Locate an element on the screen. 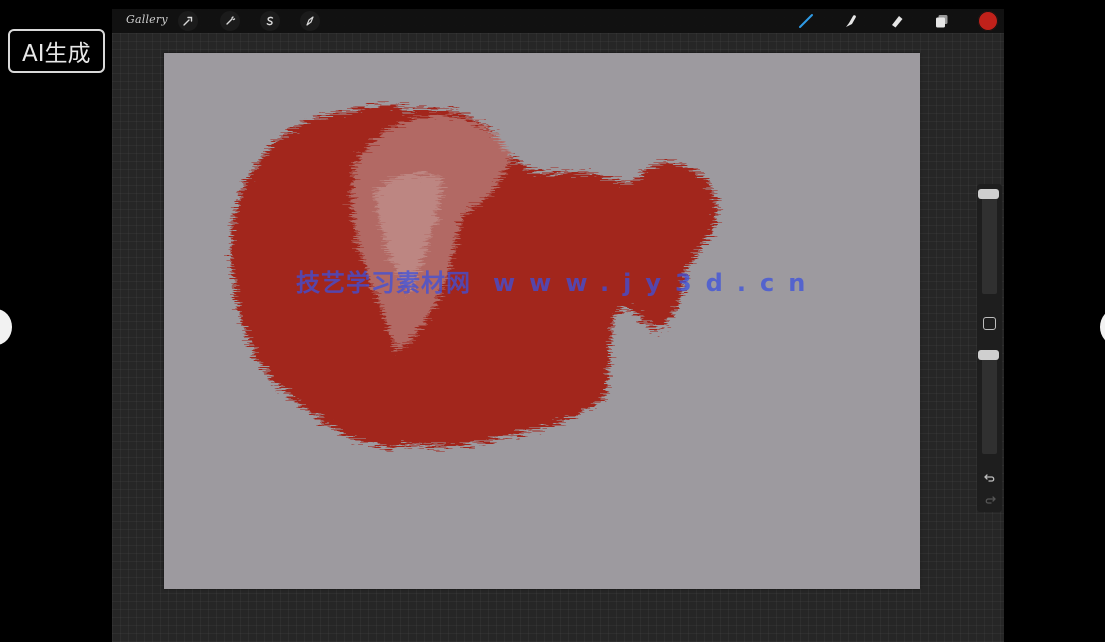 Image resolution: width=1105 pixels, height=642 pixels. brush-size-slider is located at coordinates (989, 244).